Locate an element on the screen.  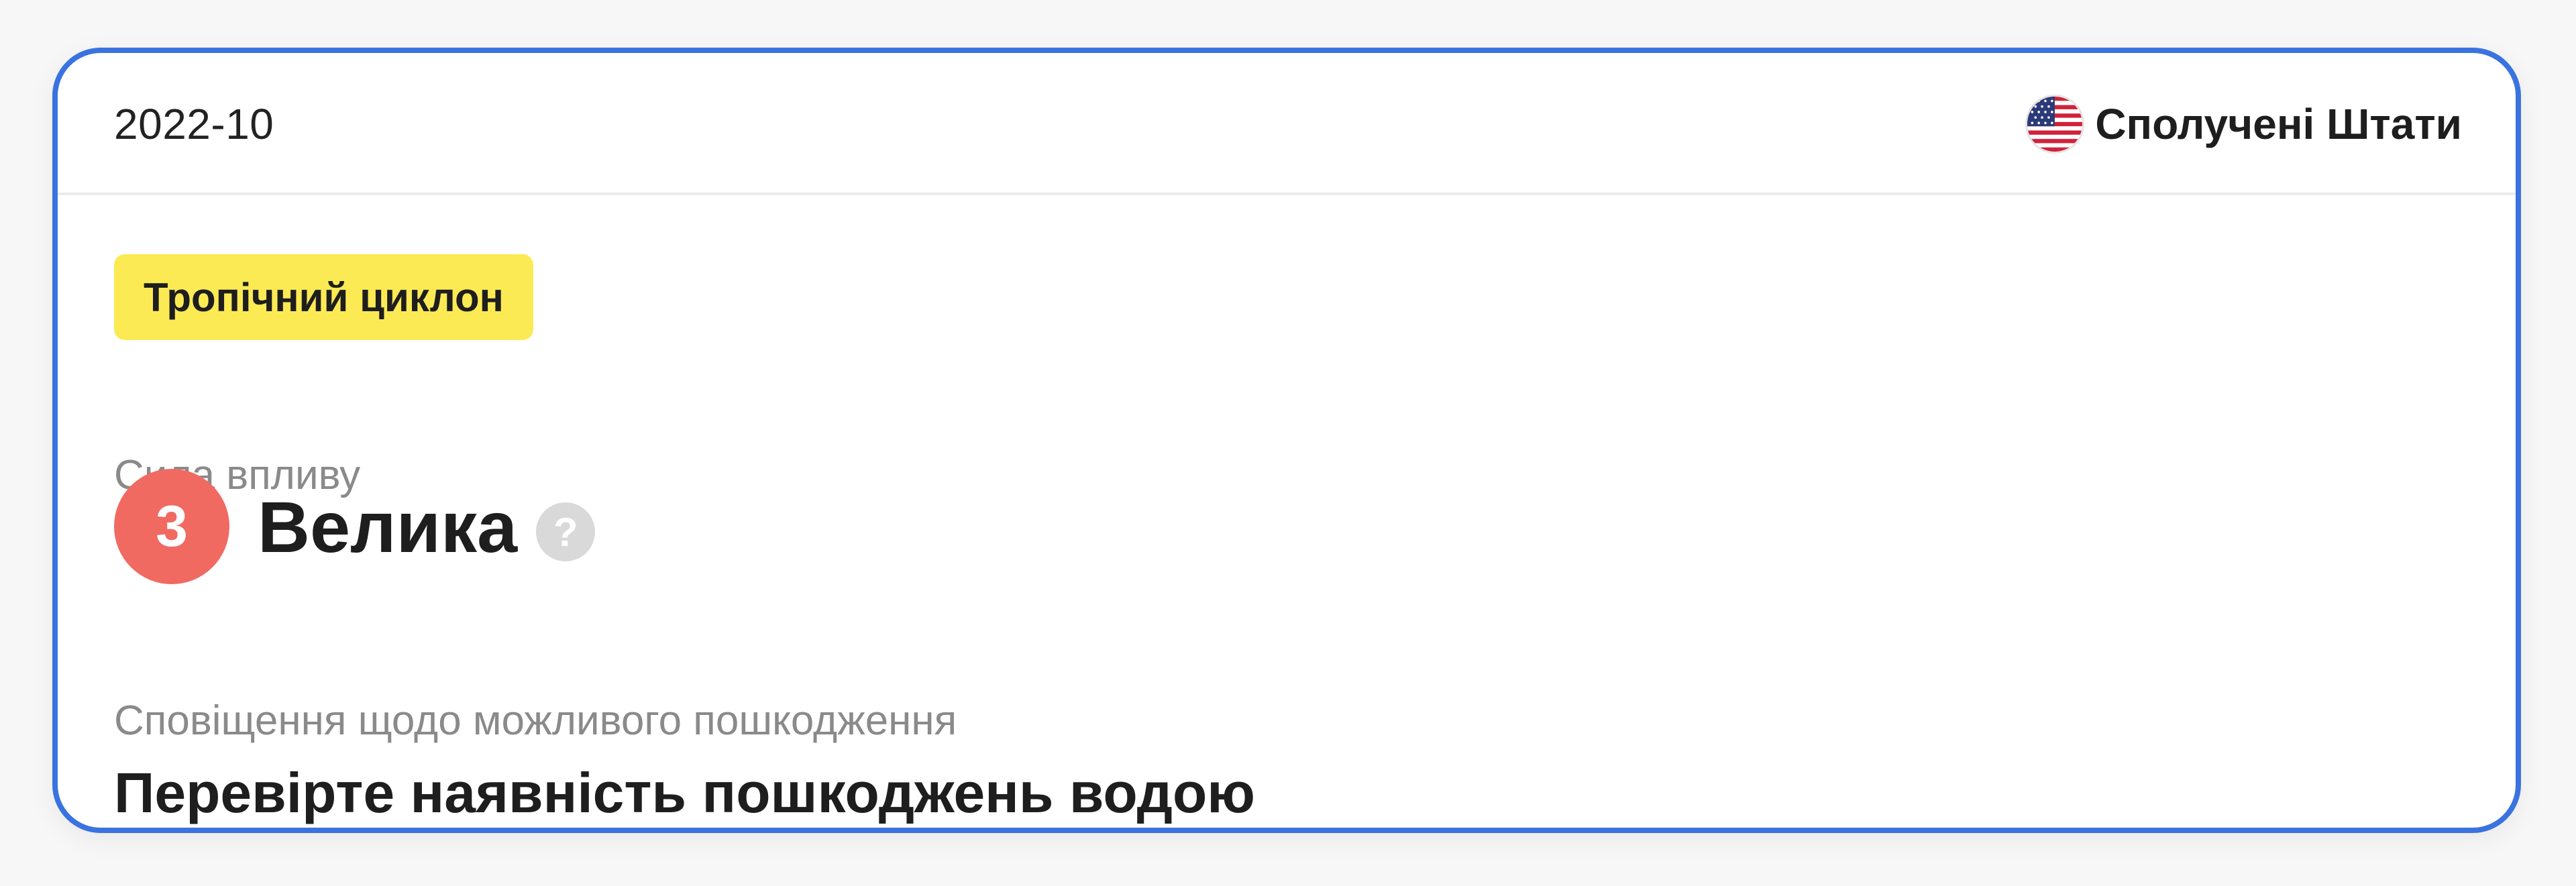
event-date: 2022-10 is located at coordinates (194, 124).